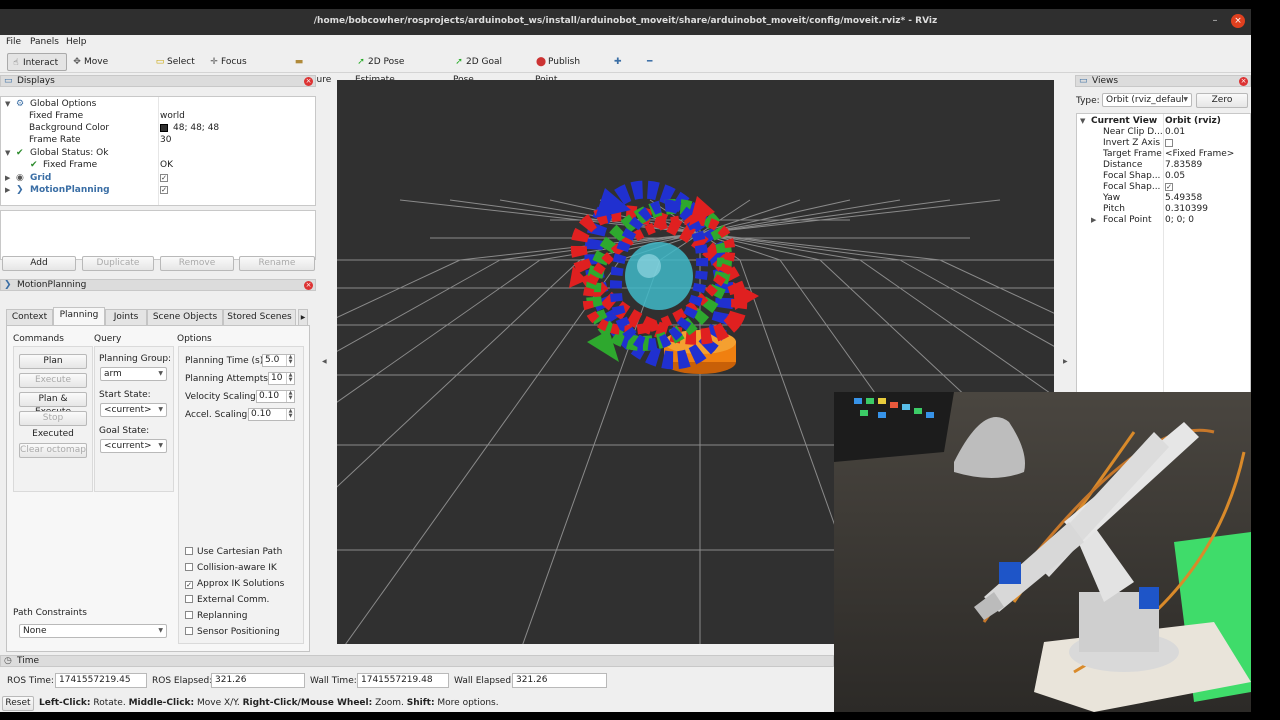 This screenshot has height=720, width=1280. What do you see at coordinates (53, 404) in the screenshot?
I see `plan-and-execute-button: Plan & Execute` at bounding box center [53, 404].